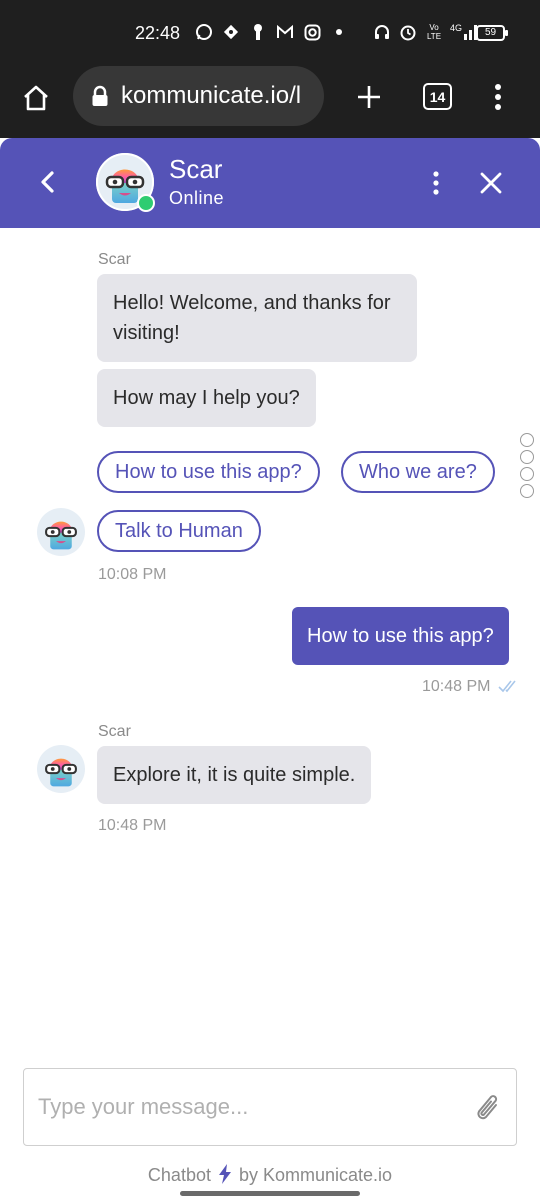  Describe the element at coordinates (197, 198) in the screenshot. I see `agent-status: Online` at that location.